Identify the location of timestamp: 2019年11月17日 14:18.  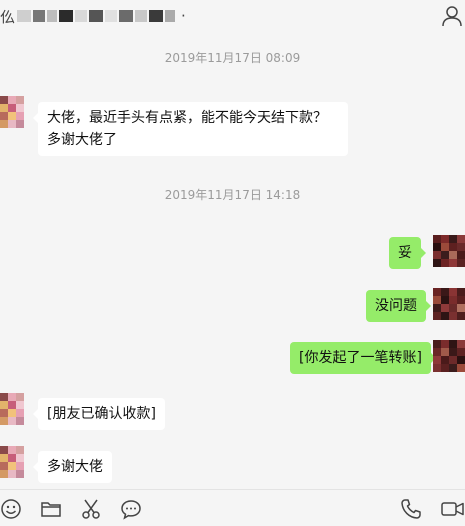
(232, 195).